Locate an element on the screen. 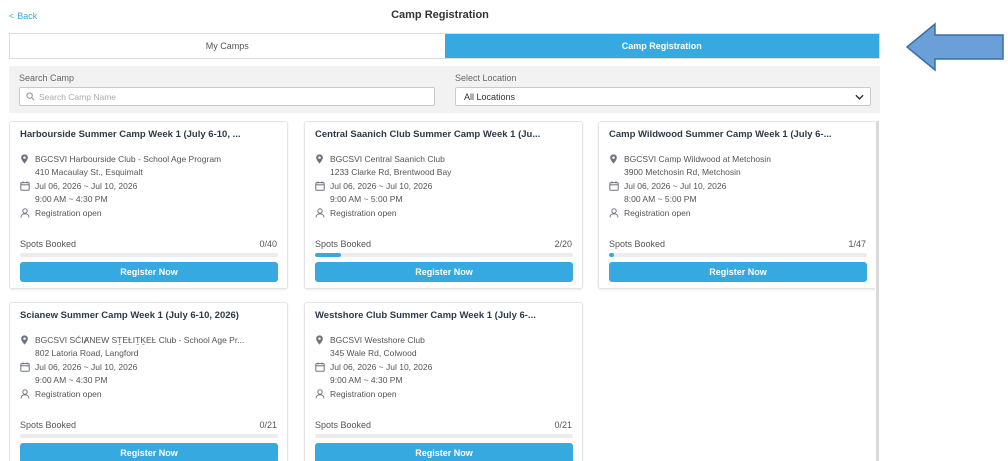 The width and height of the screenshot is (1008, 461). page-title: Camp Registration is located at coordinates (440, 15).